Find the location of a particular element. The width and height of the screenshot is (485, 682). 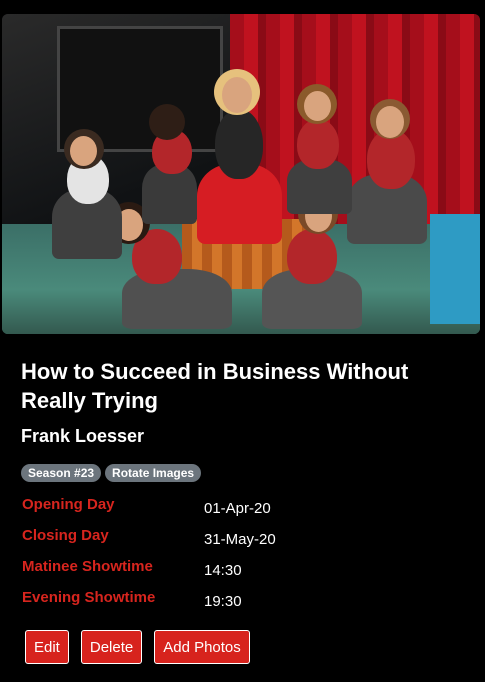

action-bar: Edit Delete Add Photos is located at coordinates (137, 647).